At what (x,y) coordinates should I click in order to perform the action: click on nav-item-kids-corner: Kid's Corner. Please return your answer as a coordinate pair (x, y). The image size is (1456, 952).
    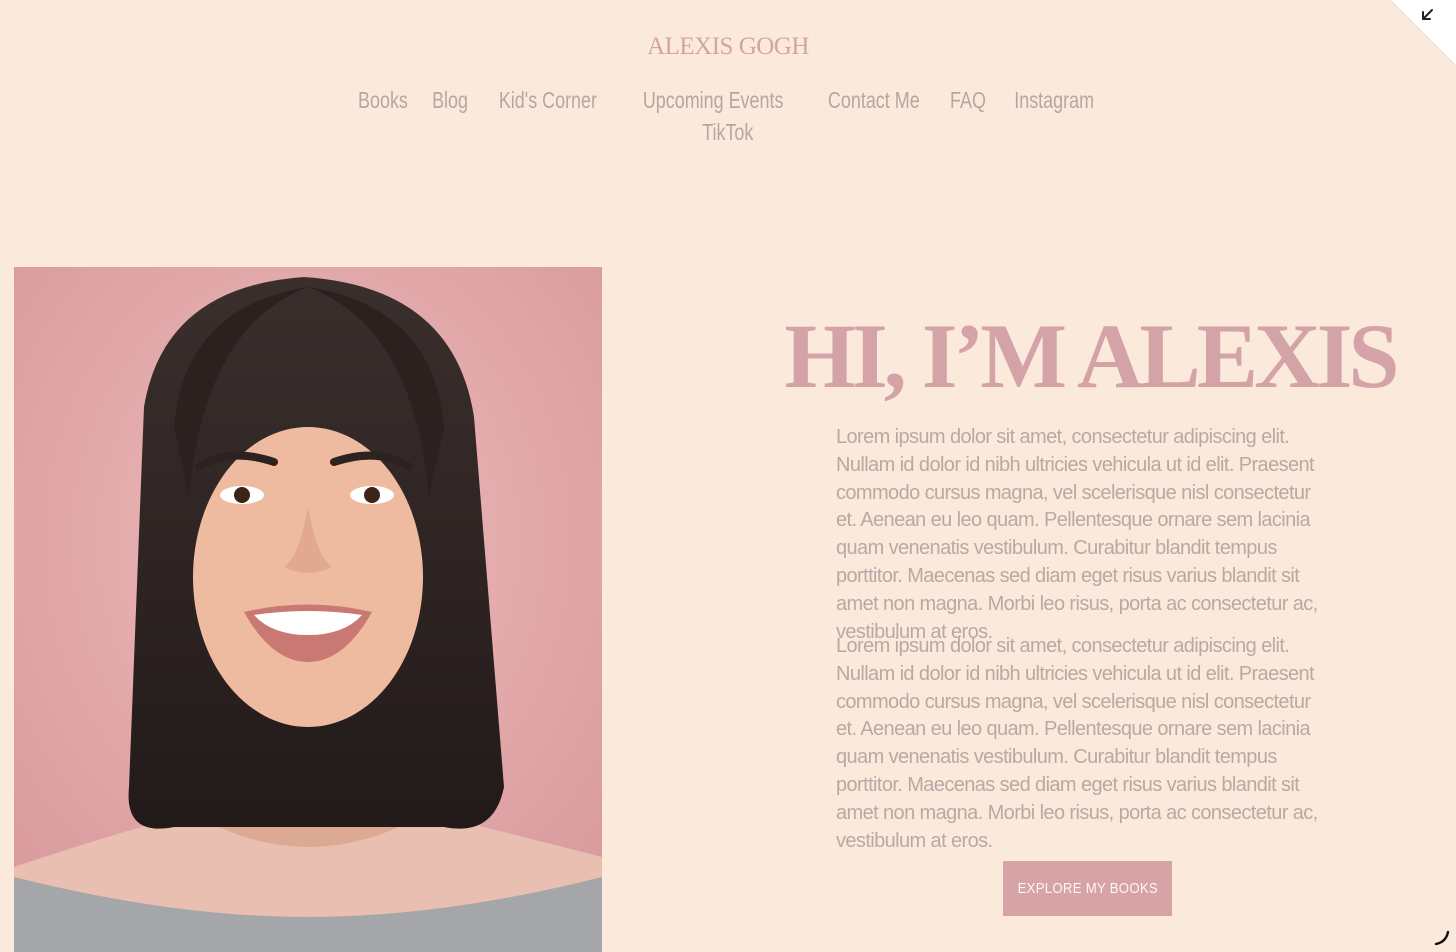
    Looking at the image, I should click on (548, 100).